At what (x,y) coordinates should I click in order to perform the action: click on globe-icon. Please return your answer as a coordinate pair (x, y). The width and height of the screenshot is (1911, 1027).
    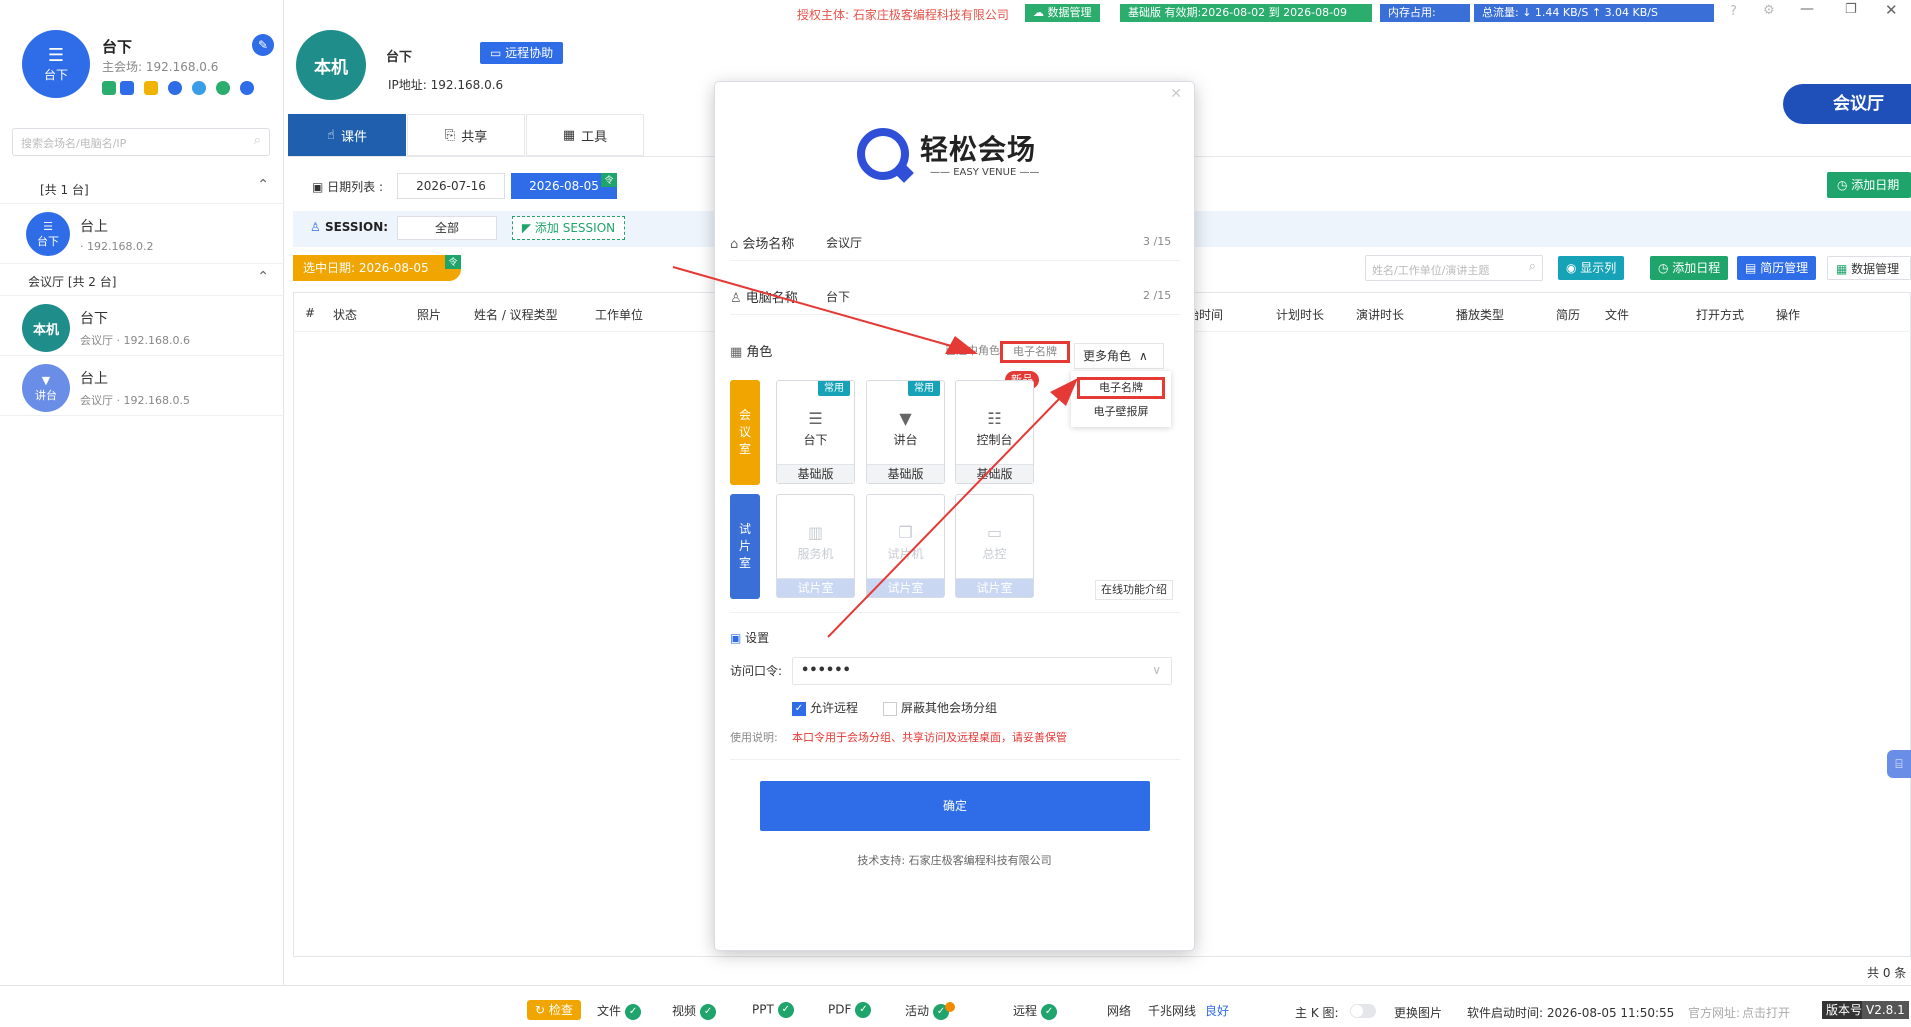
    Looking at the image, I should click on (199, 88).